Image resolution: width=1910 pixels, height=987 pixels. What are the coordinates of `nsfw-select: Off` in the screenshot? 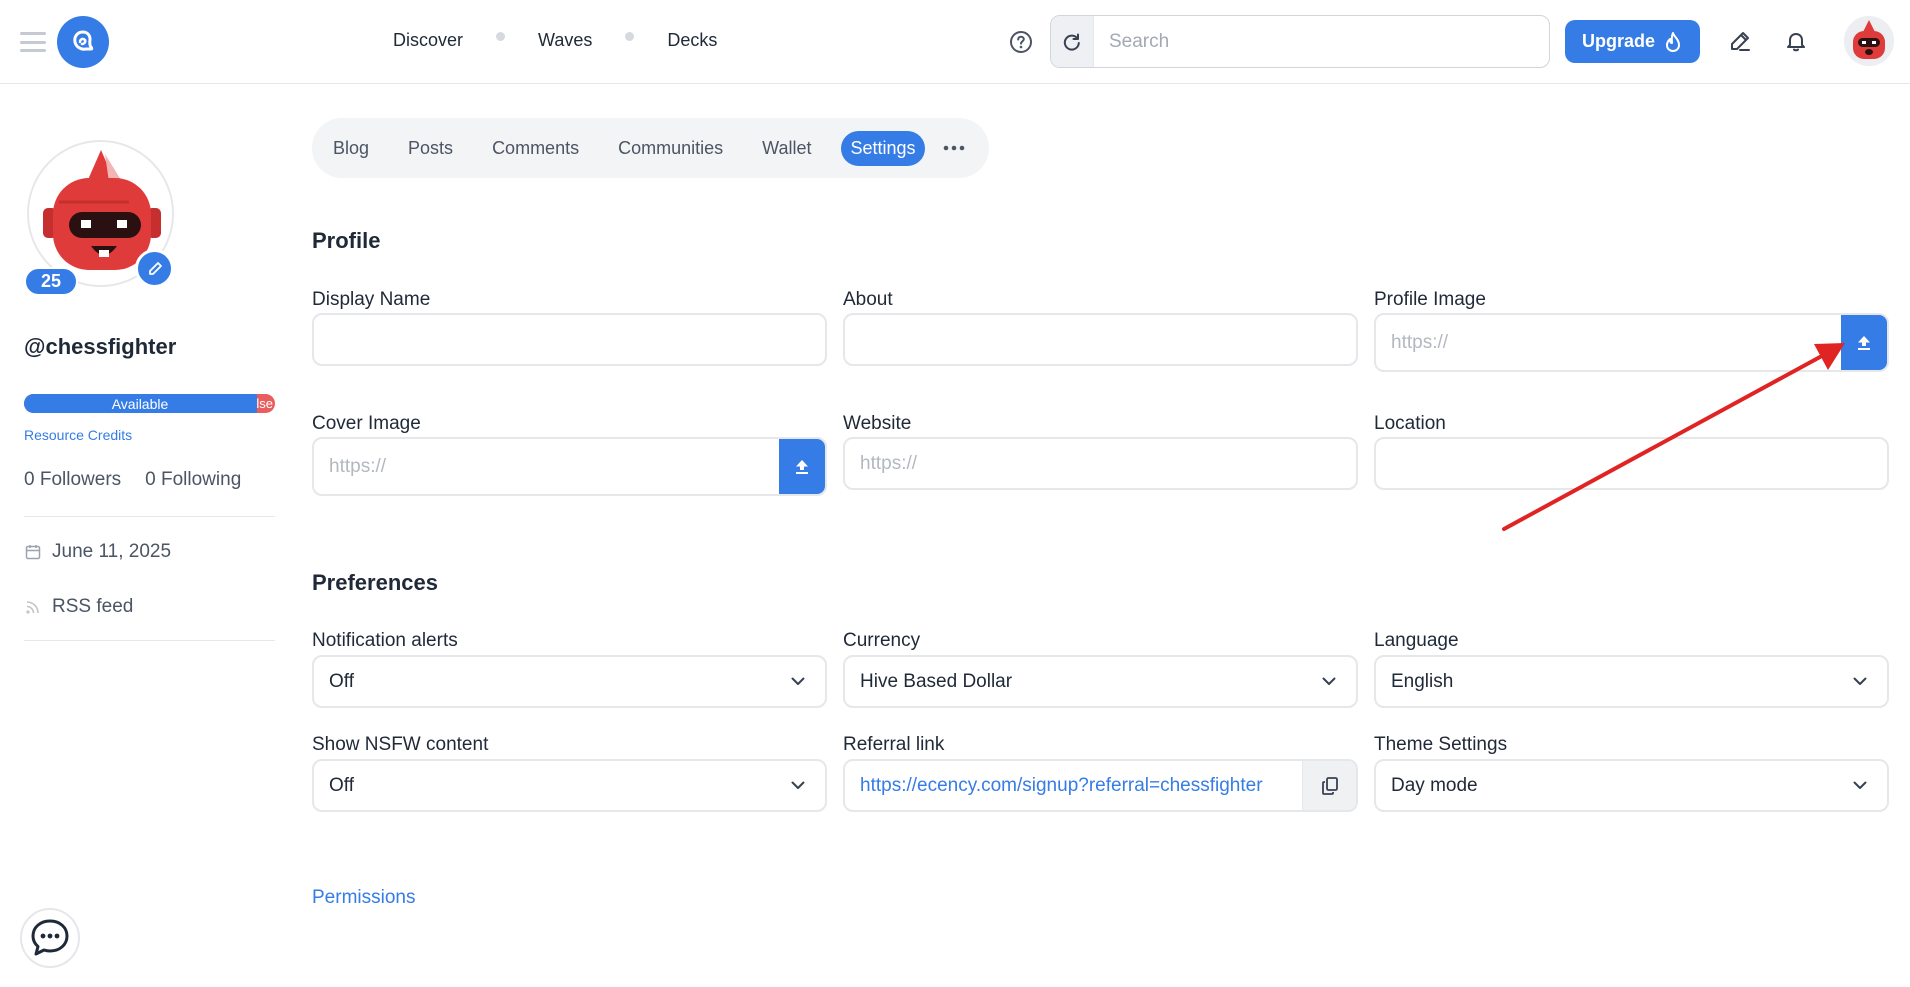 It's located at (569, 785).